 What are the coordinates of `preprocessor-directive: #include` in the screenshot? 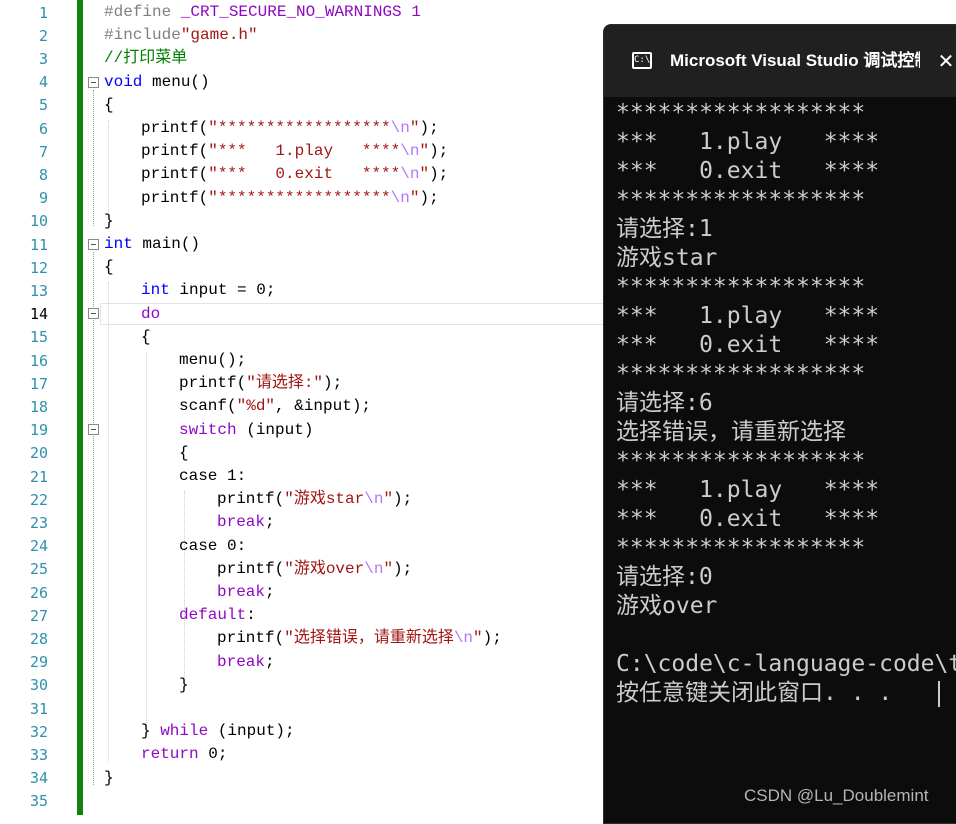 It's located at (142, 35).